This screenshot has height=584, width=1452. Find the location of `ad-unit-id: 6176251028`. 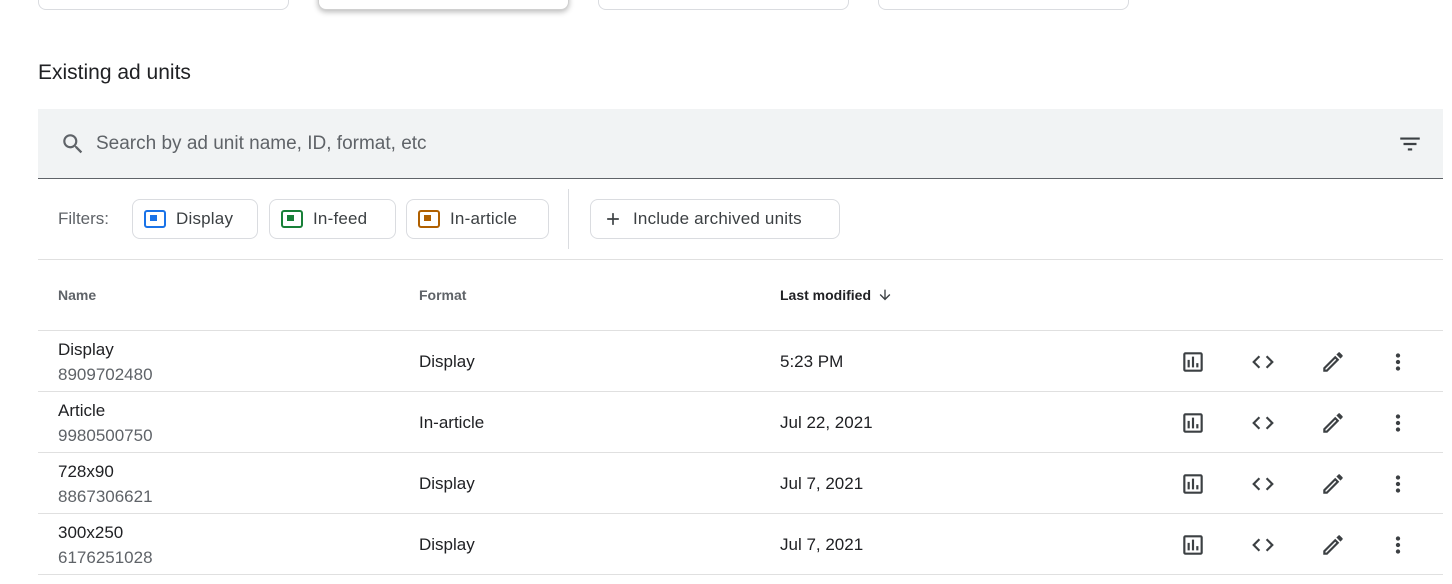

ad-unit-id: 6176251028 is located at coordinates (105, 557).